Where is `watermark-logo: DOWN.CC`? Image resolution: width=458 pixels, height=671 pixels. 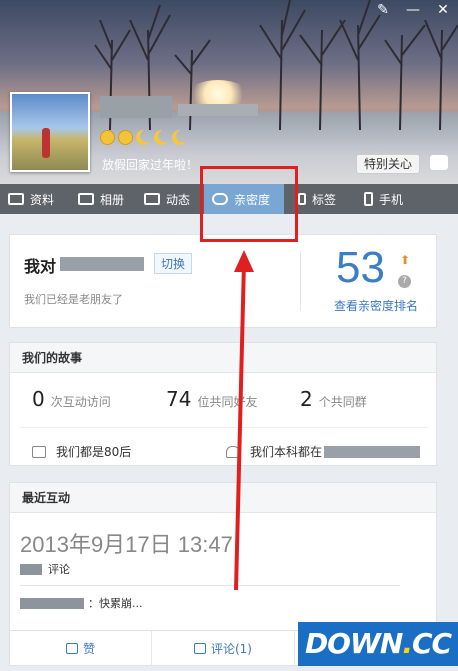 watermark-logo: DOWN.CC is located at coordinates (378, 644).